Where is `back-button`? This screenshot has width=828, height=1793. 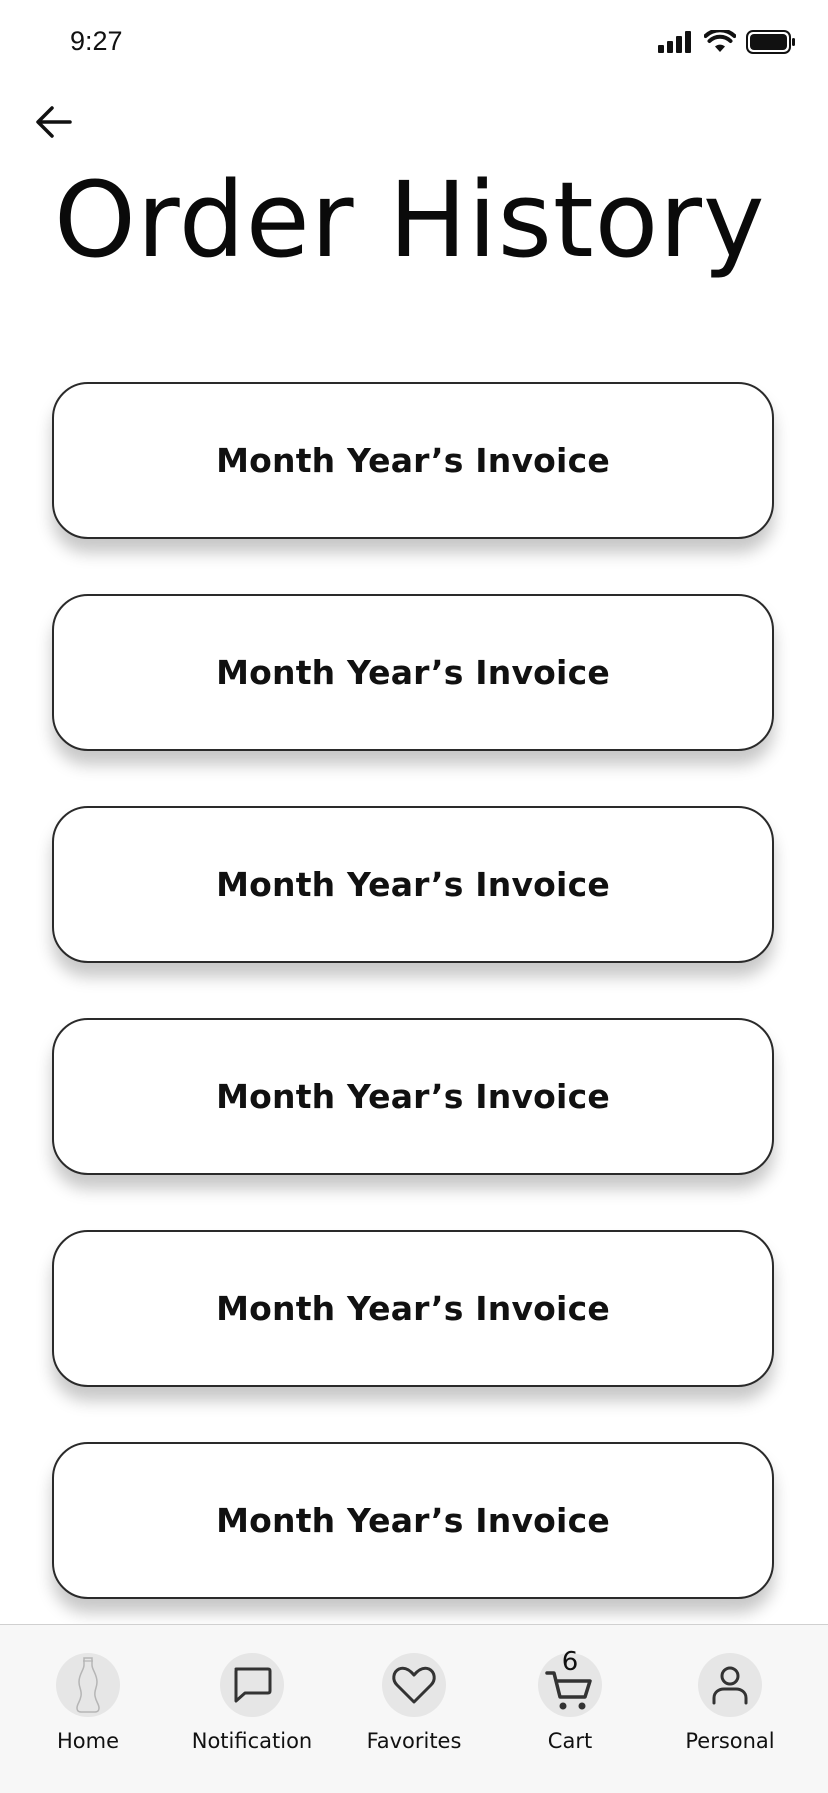
back-button is located at coordinates (54, 124).